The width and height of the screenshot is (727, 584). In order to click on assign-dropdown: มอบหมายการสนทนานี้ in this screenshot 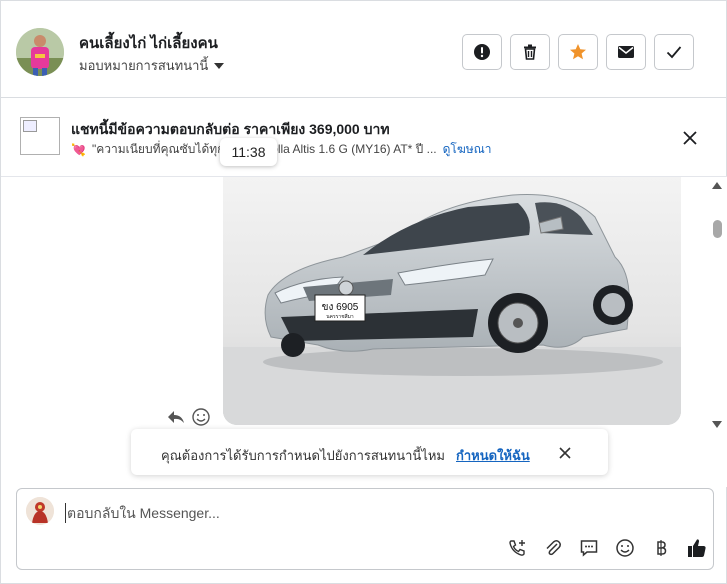, I will do `click(152, 65)`.